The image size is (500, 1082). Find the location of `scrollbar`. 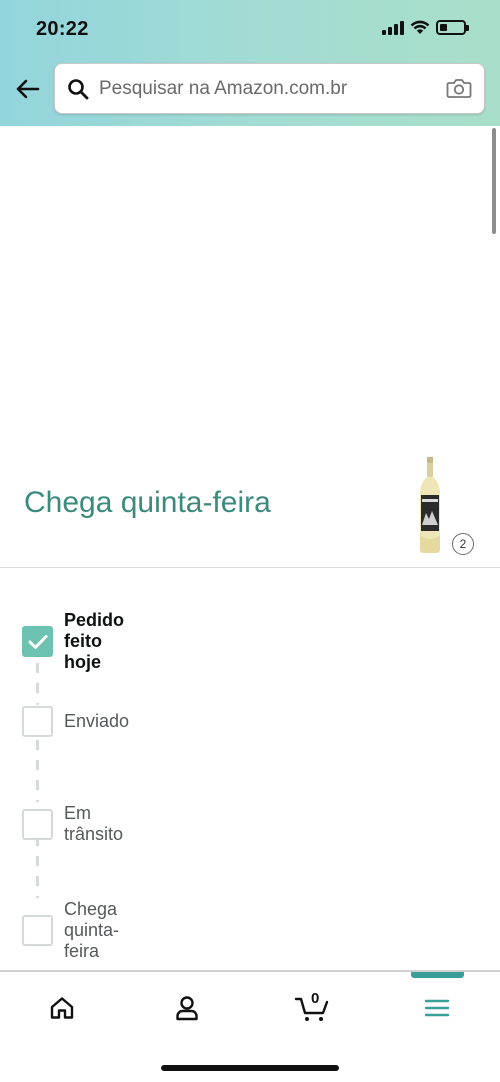

scrollbar is located at coordinates (494, 181).